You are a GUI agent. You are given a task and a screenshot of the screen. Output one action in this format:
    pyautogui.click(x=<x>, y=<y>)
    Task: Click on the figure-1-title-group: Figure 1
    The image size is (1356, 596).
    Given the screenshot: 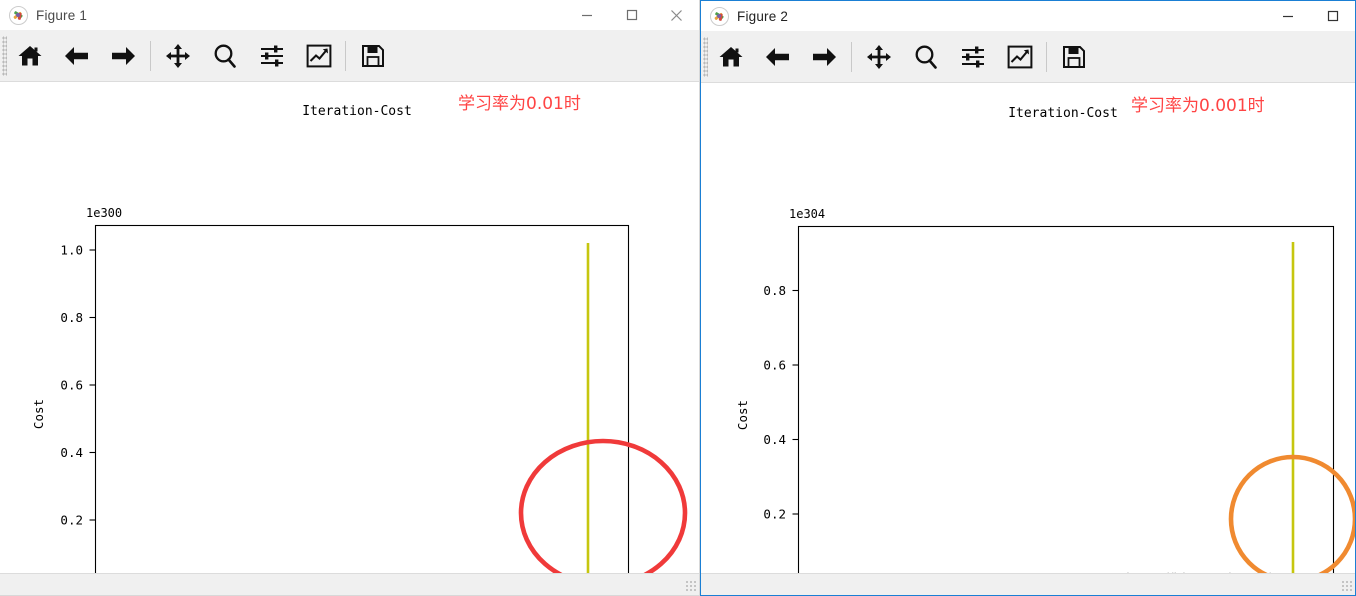 What is the action you would take?
    pyautogui.click(x=44, y=15)
    